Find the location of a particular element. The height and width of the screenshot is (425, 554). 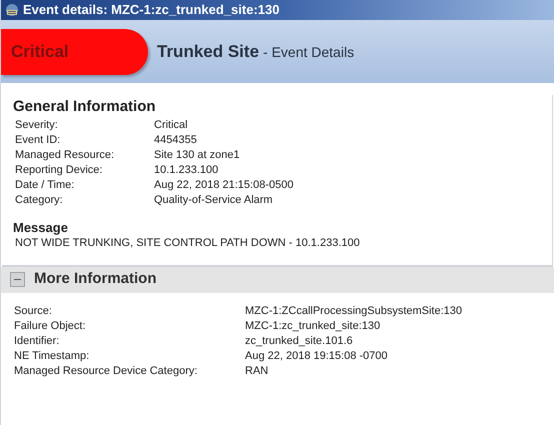

section-heading: General Information is located at coordinates (85, 107).